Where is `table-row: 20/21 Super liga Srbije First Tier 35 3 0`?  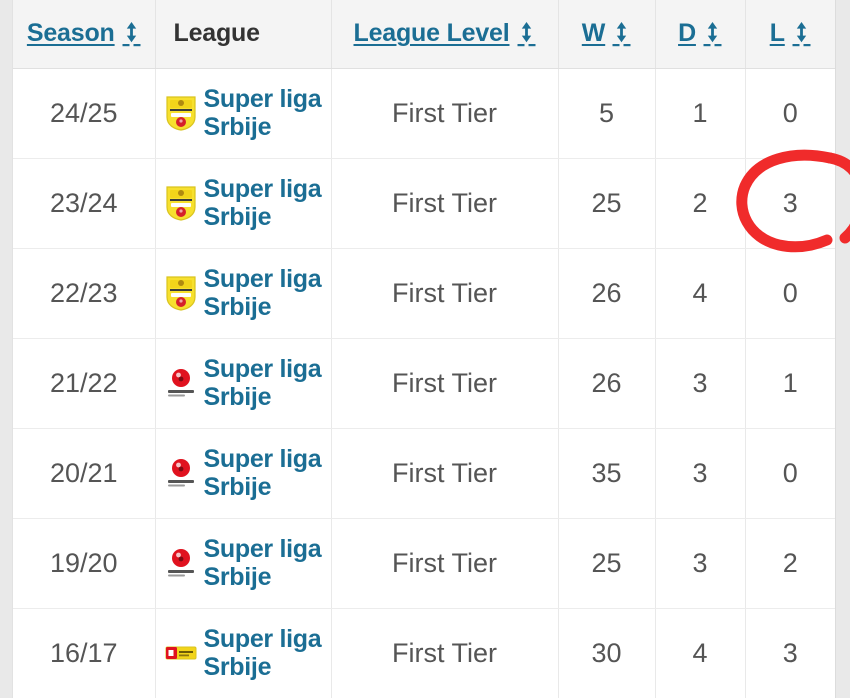
table-row: 20/21 Super liga Srbije First Tier 35 3 0 is located at coordinates (424, 473).